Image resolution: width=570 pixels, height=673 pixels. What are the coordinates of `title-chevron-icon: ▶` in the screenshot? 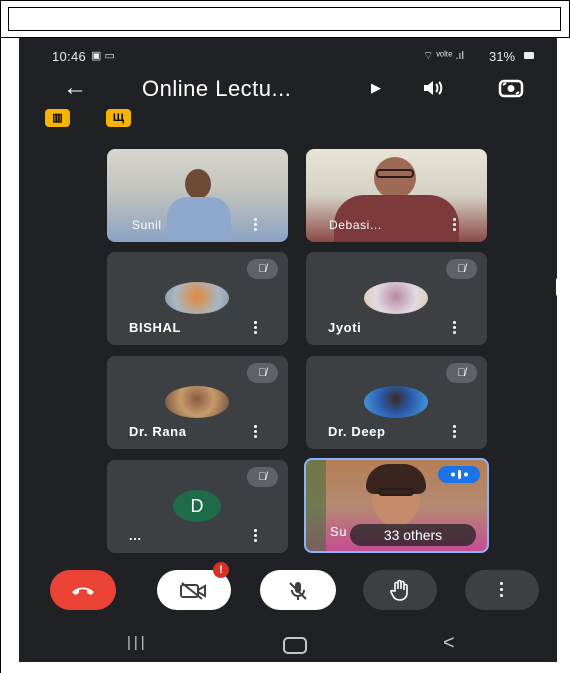 It's located at (376, 88).